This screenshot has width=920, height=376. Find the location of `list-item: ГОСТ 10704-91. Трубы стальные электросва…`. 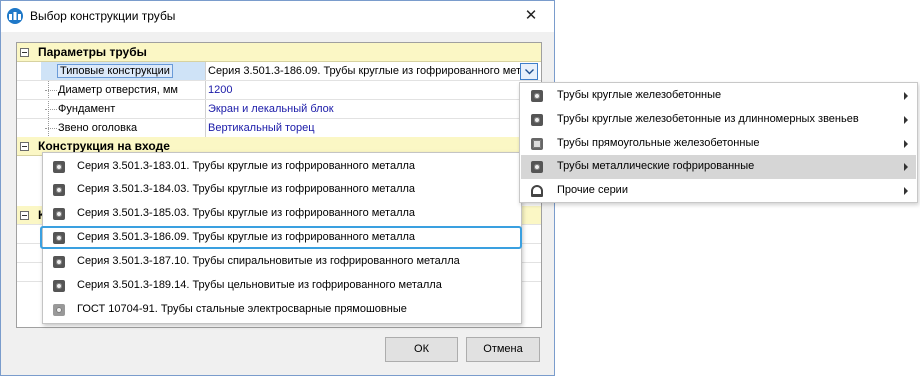

list-item: ГОСТ 10704-91. Трубы стальные электросва… is located at coordinates (282, 309).